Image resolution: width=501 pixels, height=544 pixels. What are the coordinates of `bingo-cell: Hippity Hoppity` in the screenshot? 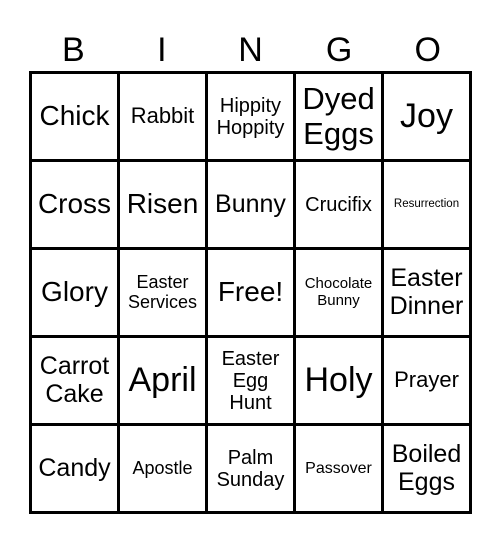 It's located at (252, 118).